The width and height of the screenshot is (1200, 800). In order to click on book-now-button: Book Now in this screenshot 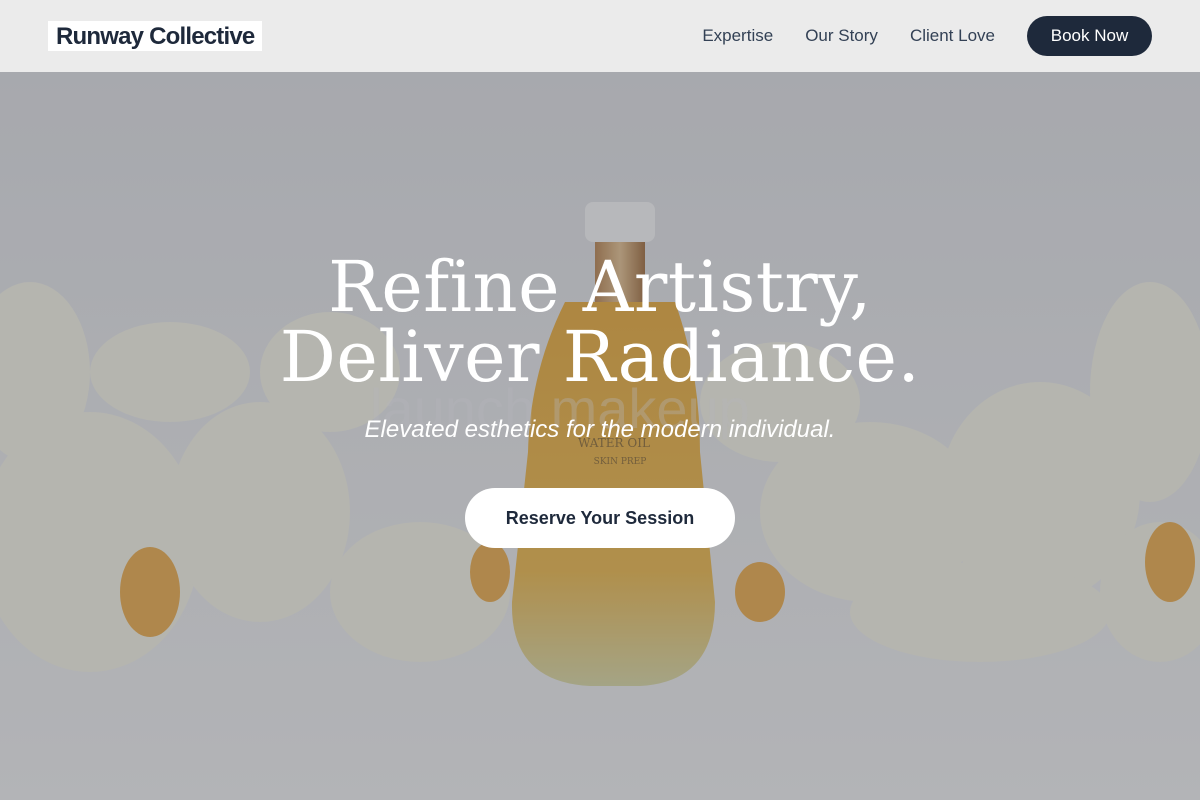, I will do `click(1089, 36)`.